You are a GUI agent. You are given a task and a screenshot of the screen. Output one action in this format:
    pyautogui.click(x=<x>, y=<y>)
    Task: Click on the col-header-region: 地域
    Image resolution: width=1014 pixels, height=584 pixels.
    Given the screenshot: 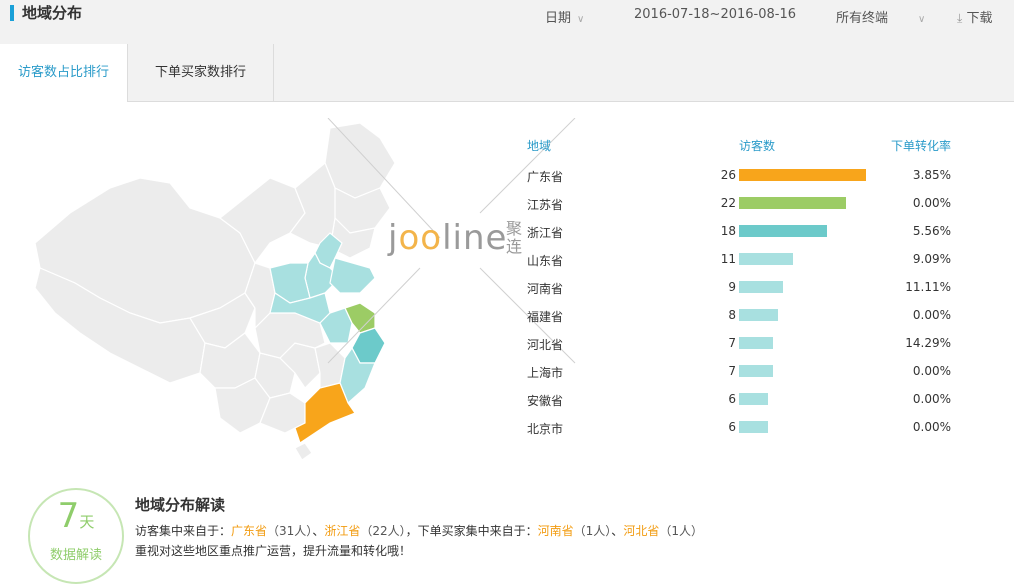 What is the action you would take?
    pyautogui.click(x=539, y=146)
    